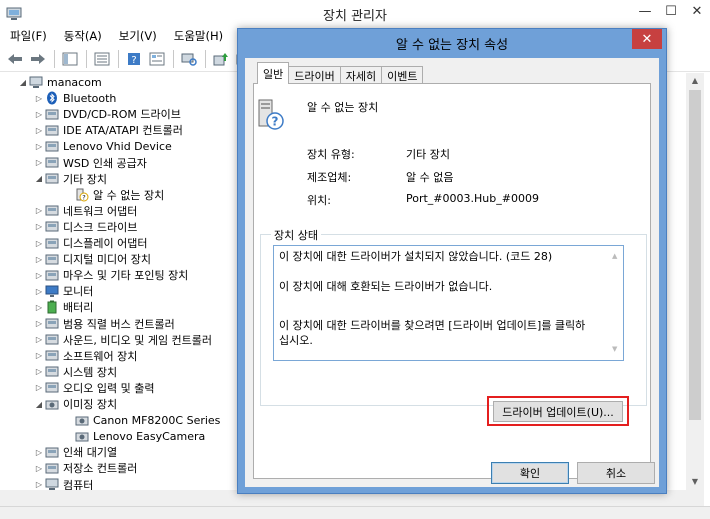  What do you see at coordinates (38, 59) in the screenshot?
I see `forward-icon` at bounding box center [38, 59].